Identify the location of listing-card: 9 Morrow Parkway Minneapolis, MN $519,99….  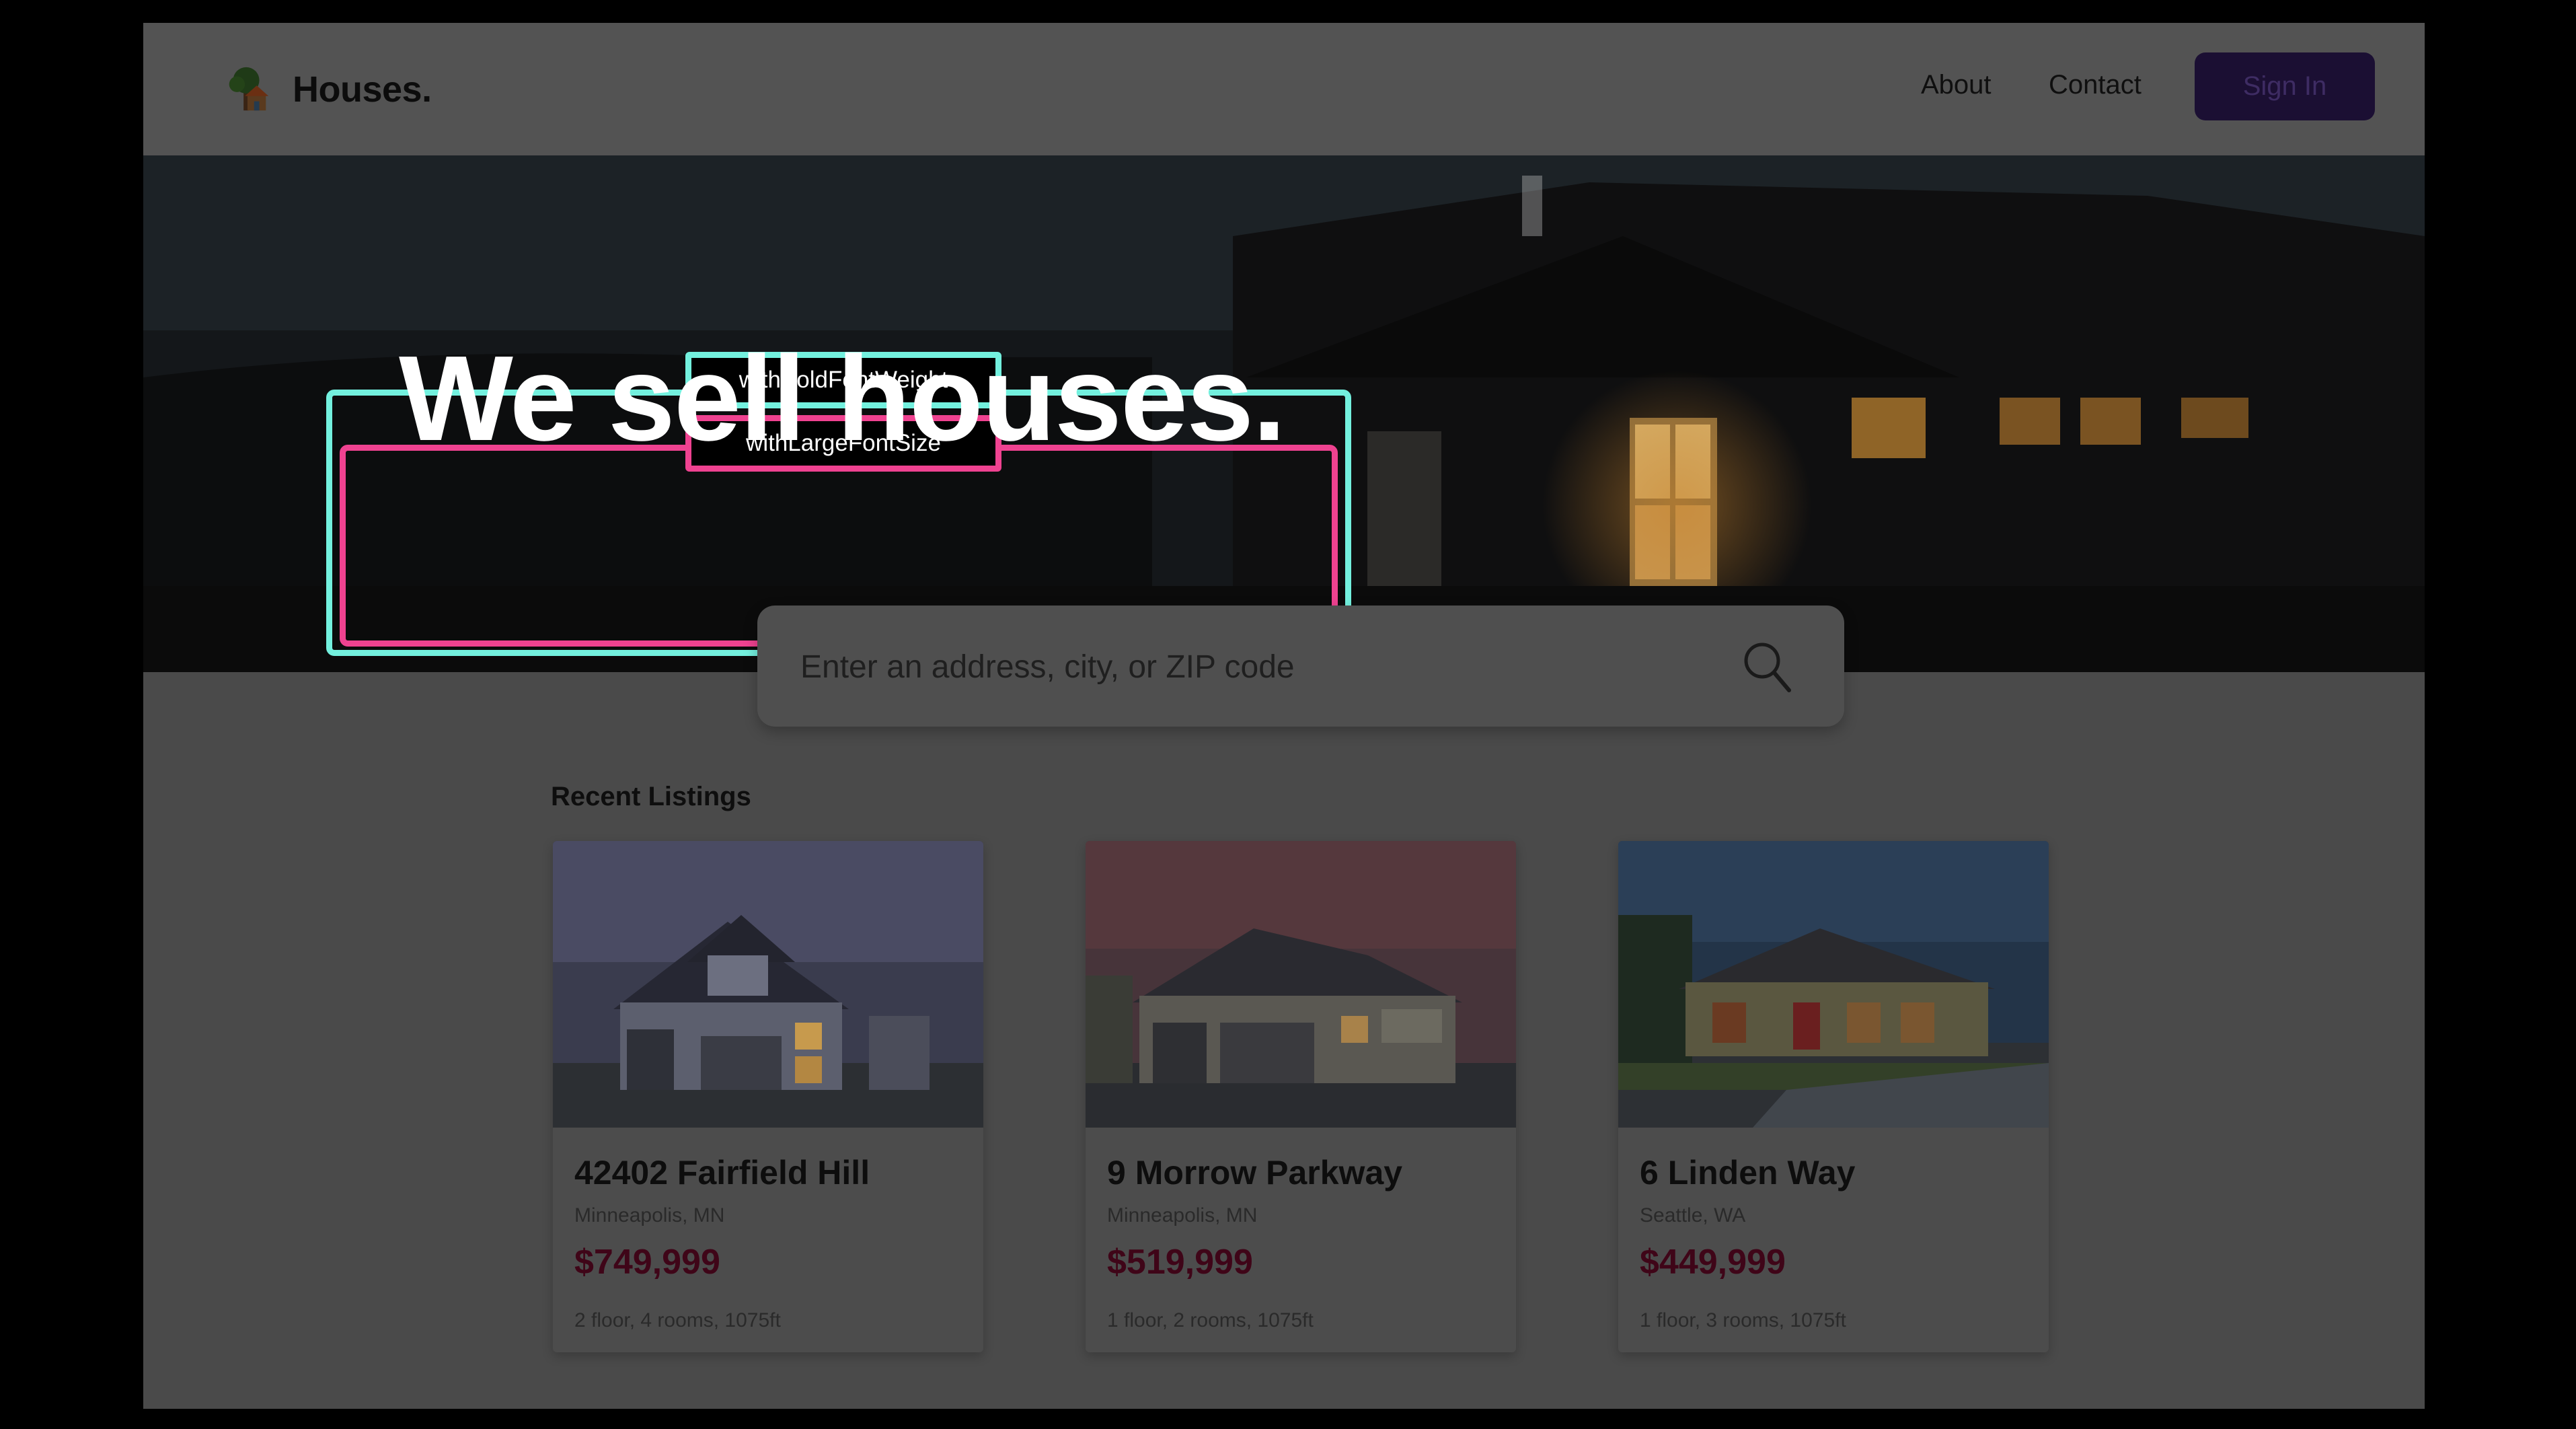
(1301, 1096).